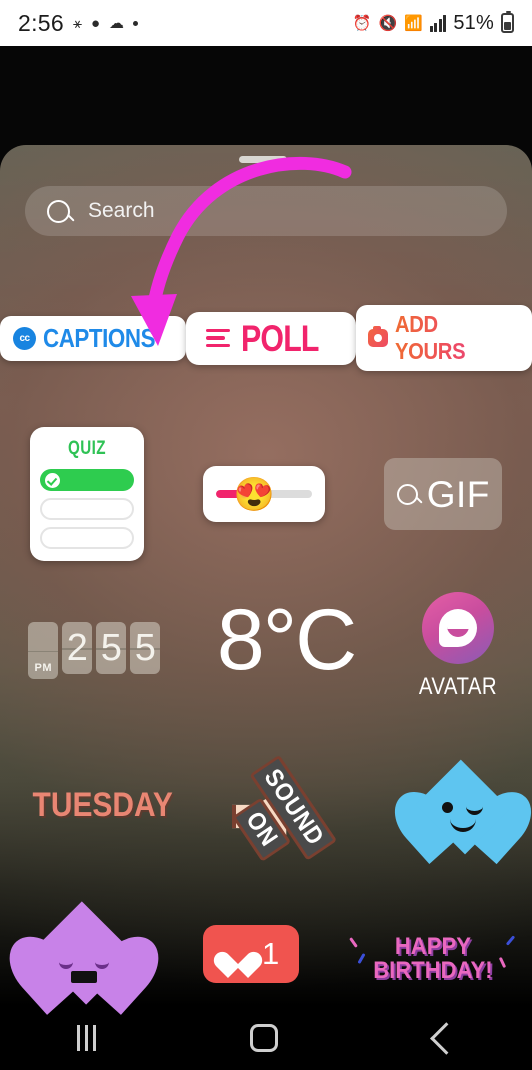  Describe the element at coordinates (446, 1038) in the screenshot. I see `back-icon` at that location.